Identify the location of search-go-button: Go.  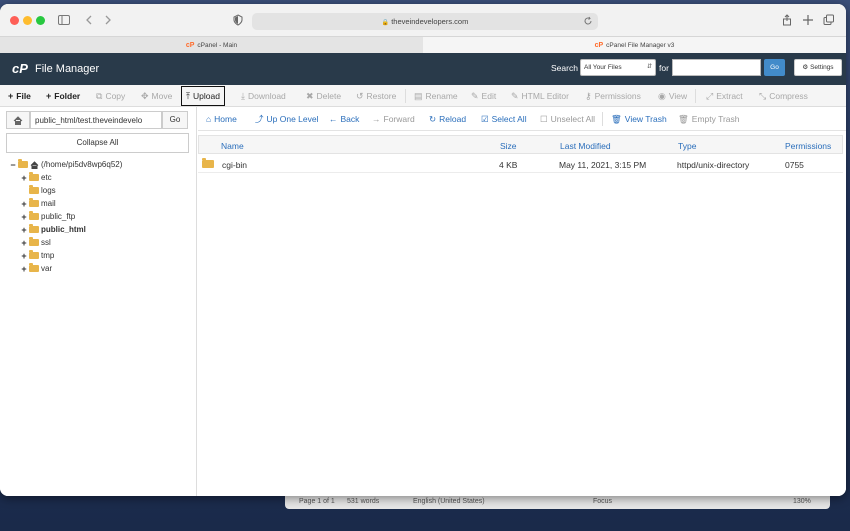
(774, 67).